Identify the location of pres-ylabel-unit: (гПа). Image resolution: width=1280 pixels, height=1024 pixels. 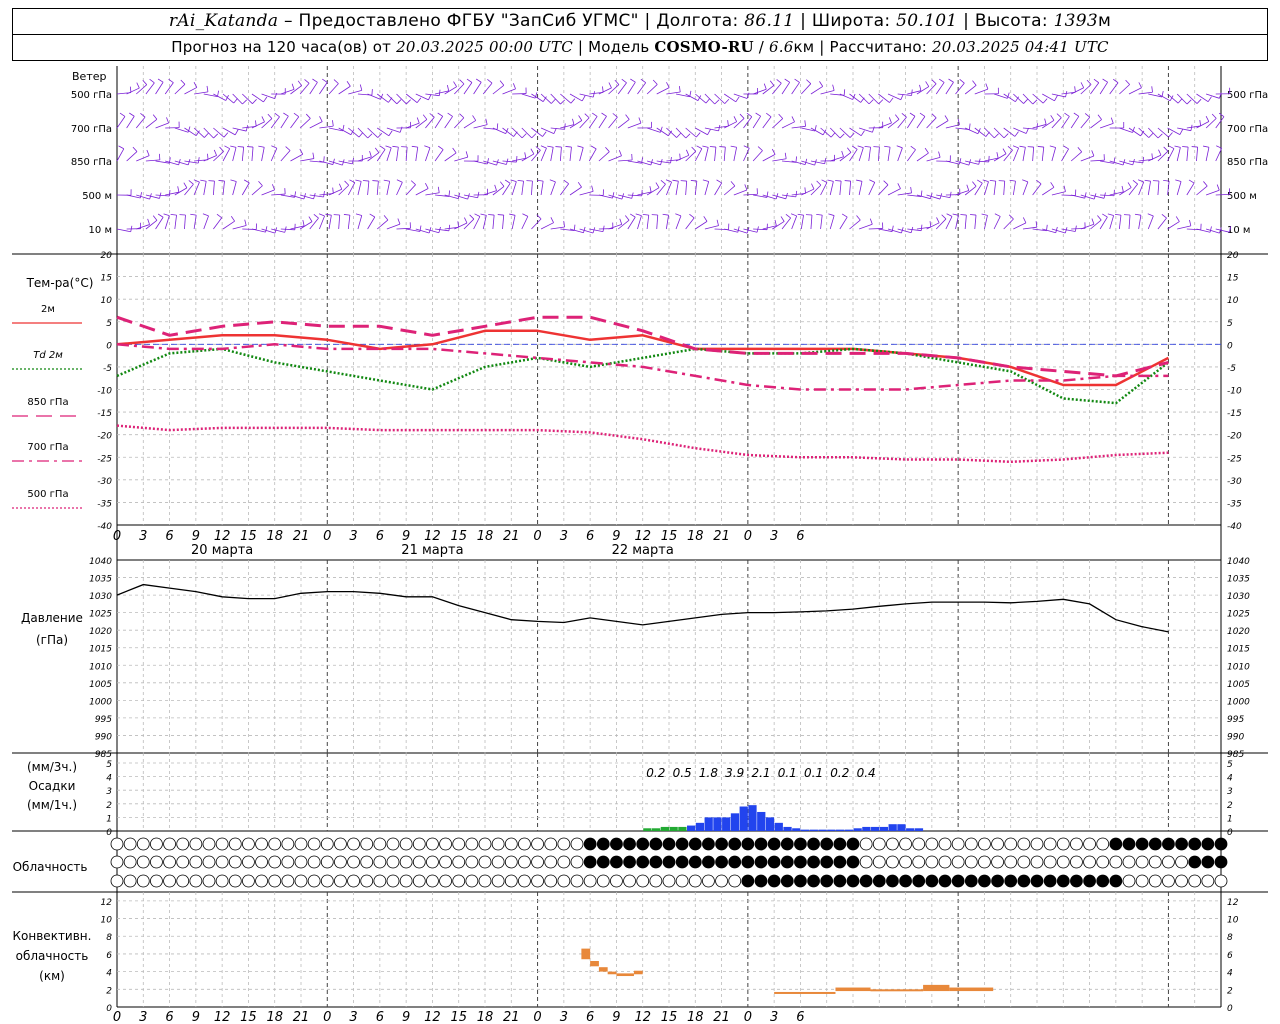
(52, 640).